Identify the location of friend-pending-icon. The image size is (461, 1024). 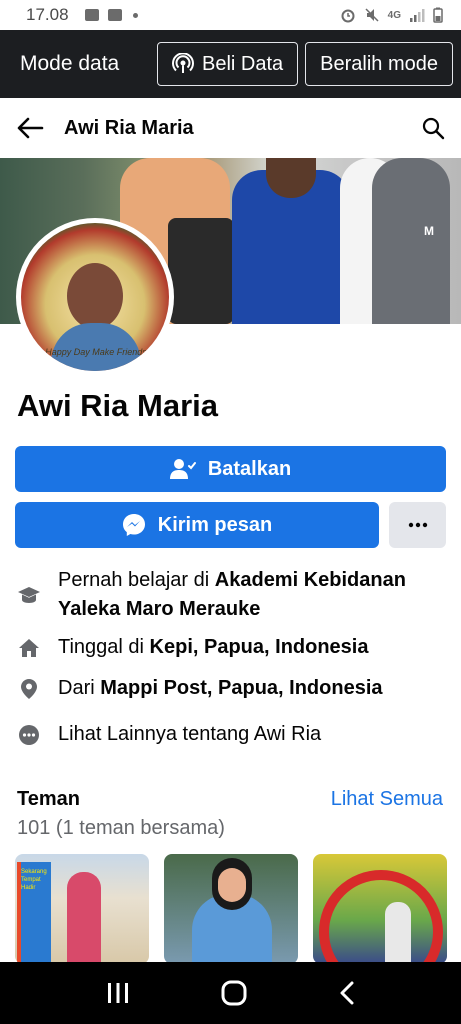
(182, 469).